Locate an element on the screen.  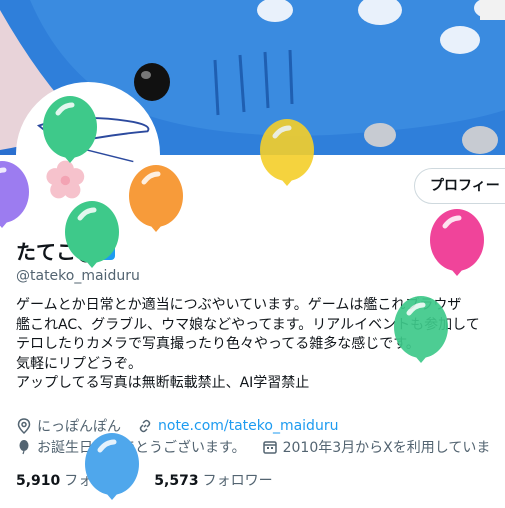
edit-profile-button: プロフィー is located at coordinates (459, 186).